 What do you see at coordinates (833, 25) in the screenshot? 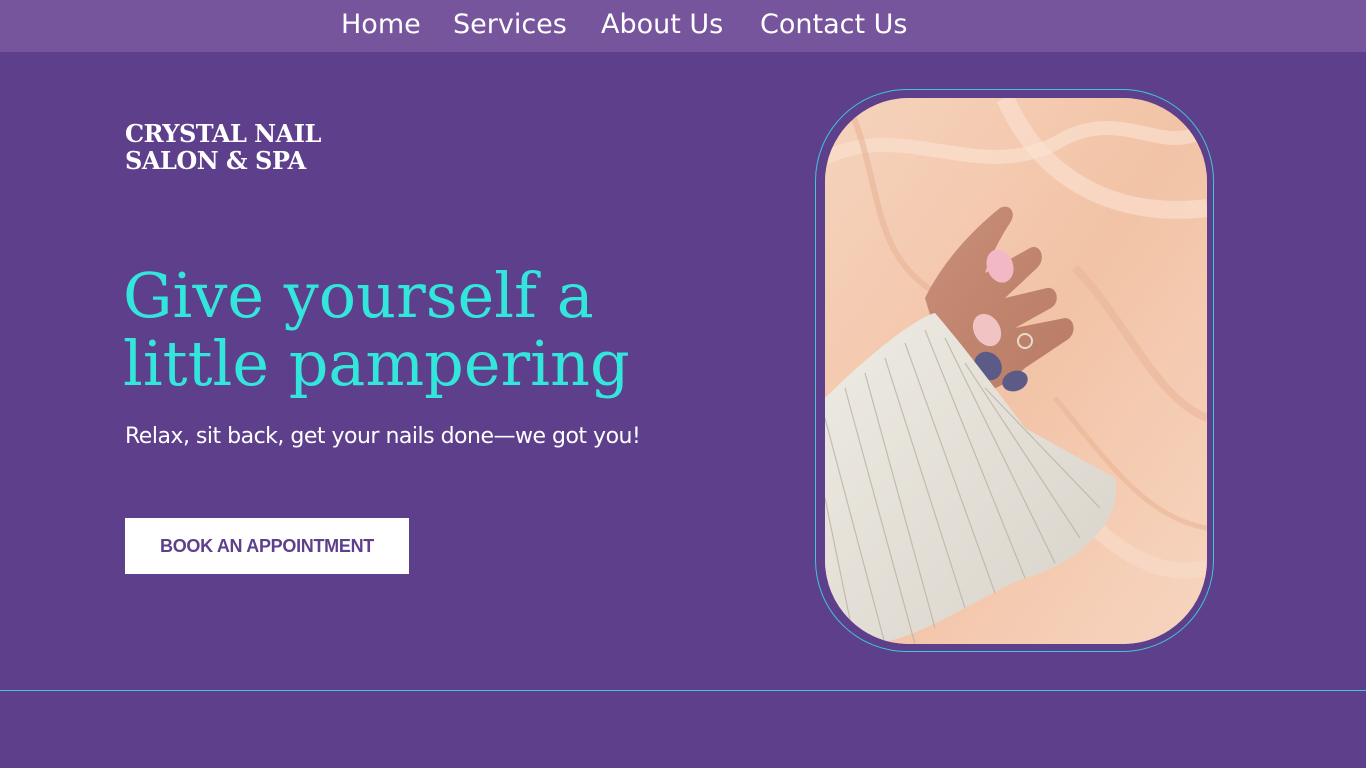
I see `nav-contact-us-link: Contact Us` at bounding box center [833, 25].